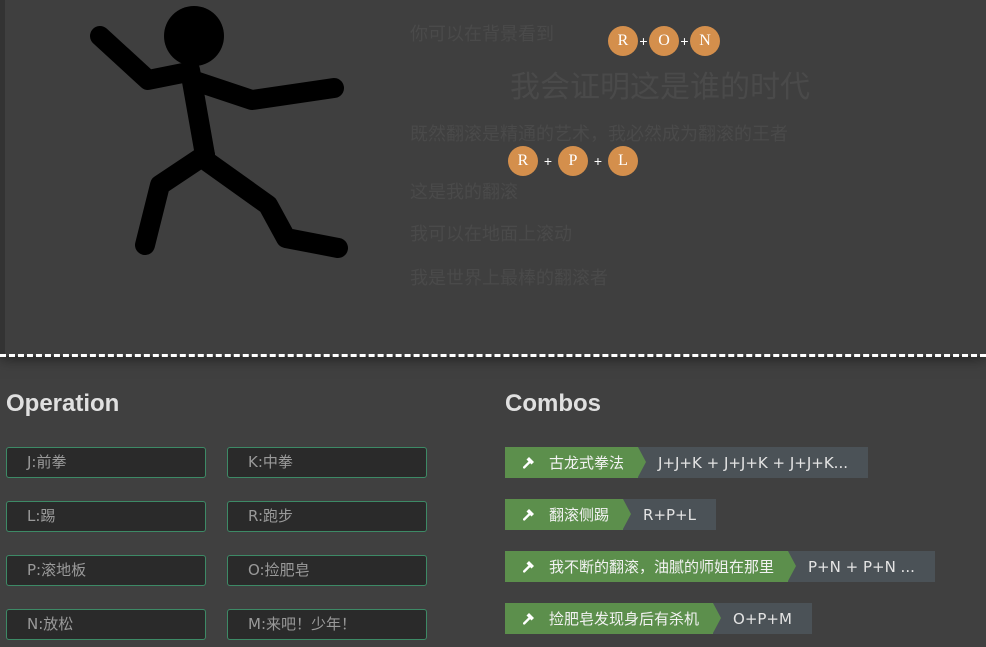 The image size is (986, 647). What do you see at coordinates (623, 161) in the screenshot?
I see `key-ball: L` at bounding box center [623, 161].